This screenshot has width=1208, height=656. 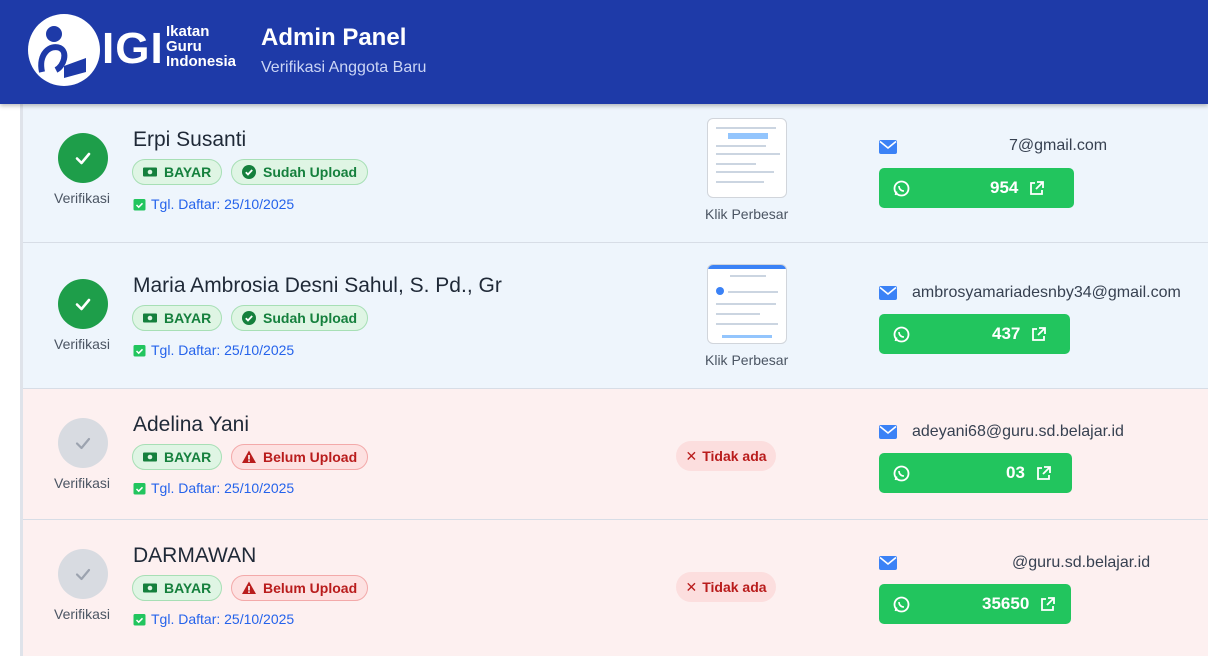 What do you see at coordinates (334, 37) in the screenshot?
I see `page-title: Admin Panel` at bounding box center [334, 37].